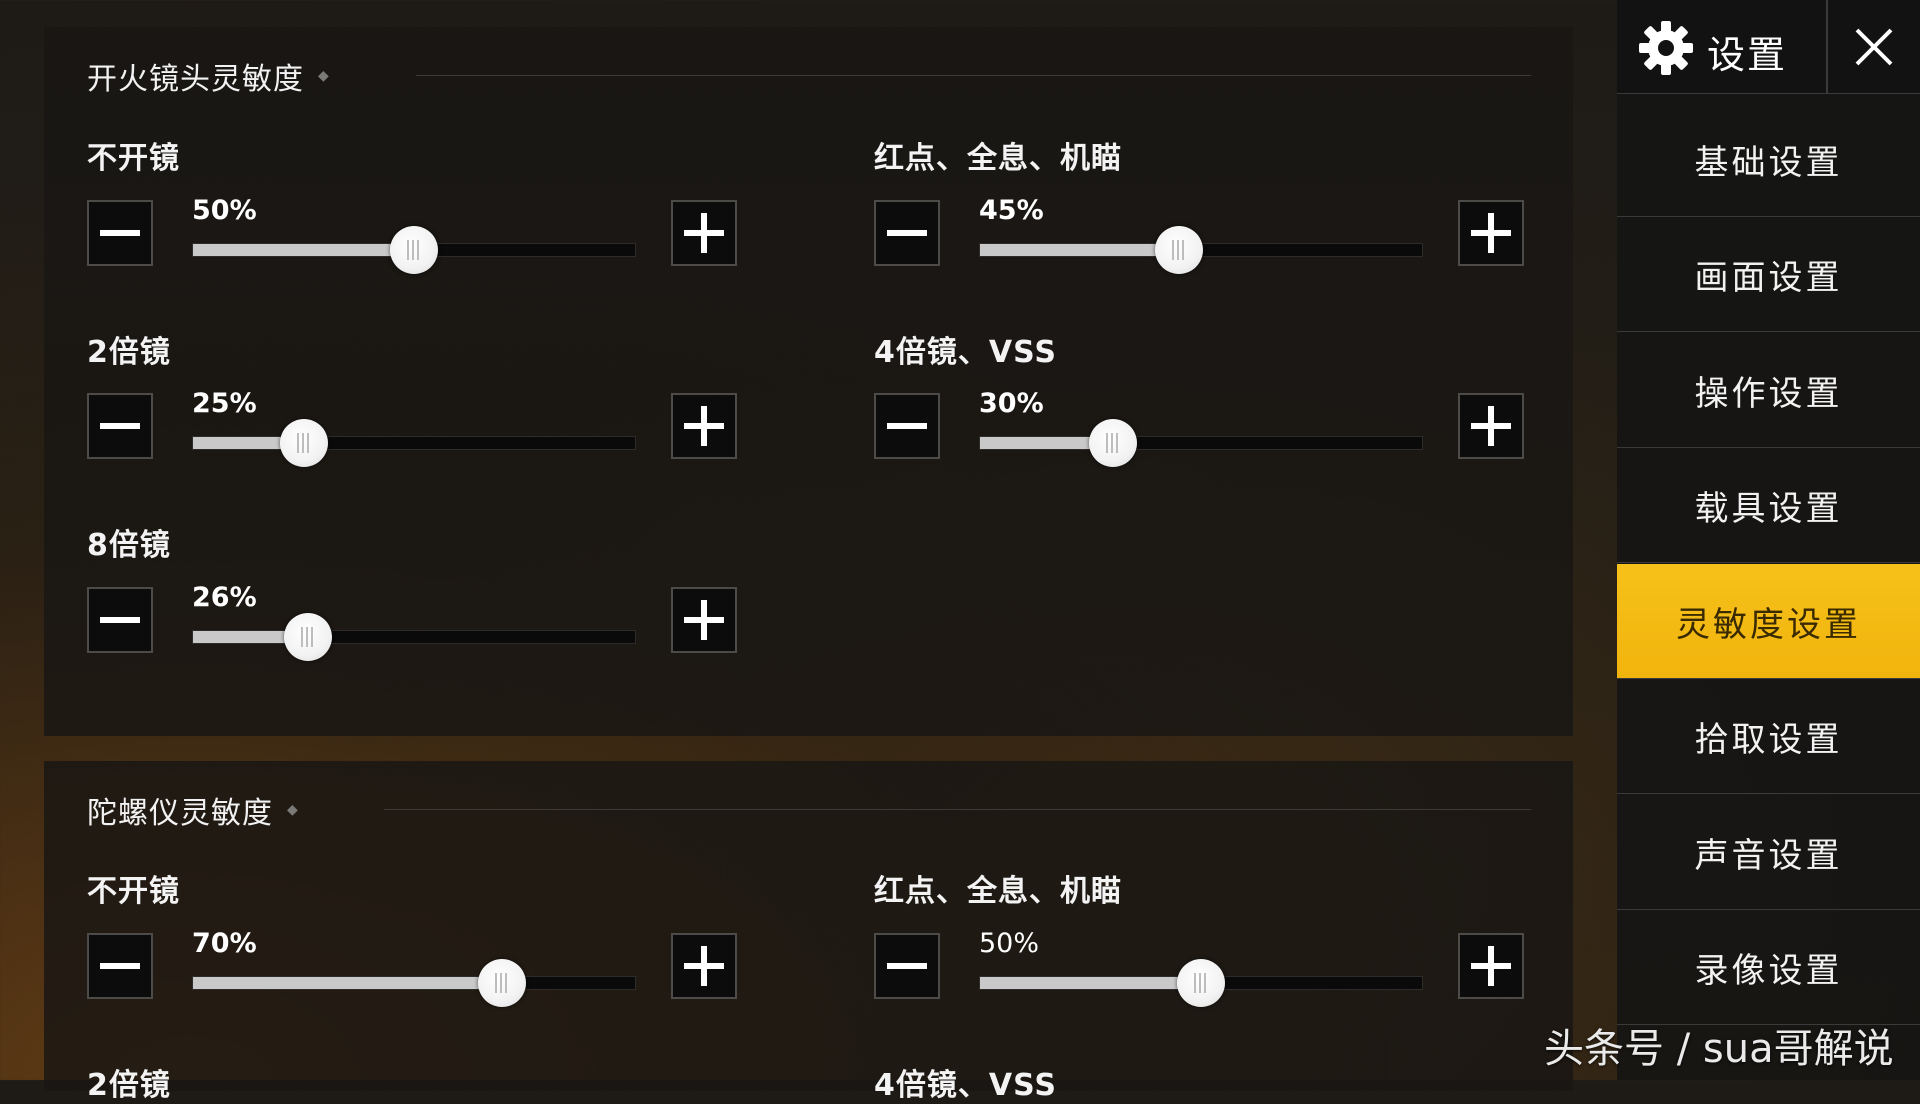 The image size is (1920, 1104). Describe the element at coordinates (1011, 210) in the screenshot. I see `value-percent: 45%` at that location.